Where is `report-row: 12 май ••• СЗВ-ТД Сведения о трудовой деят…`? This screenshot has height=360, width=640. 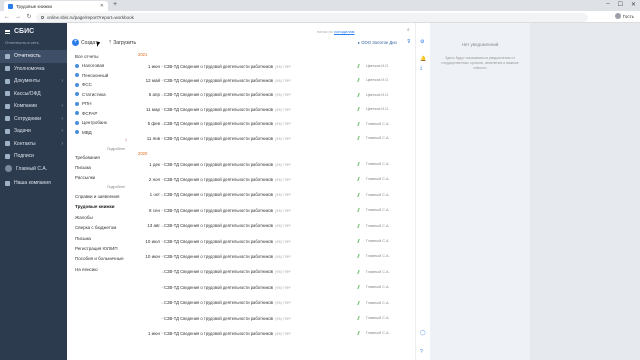 report-row: 12 май ••• СЗВ-ТД Сведения о трудовой деят… is located at coordinates (274, 80).